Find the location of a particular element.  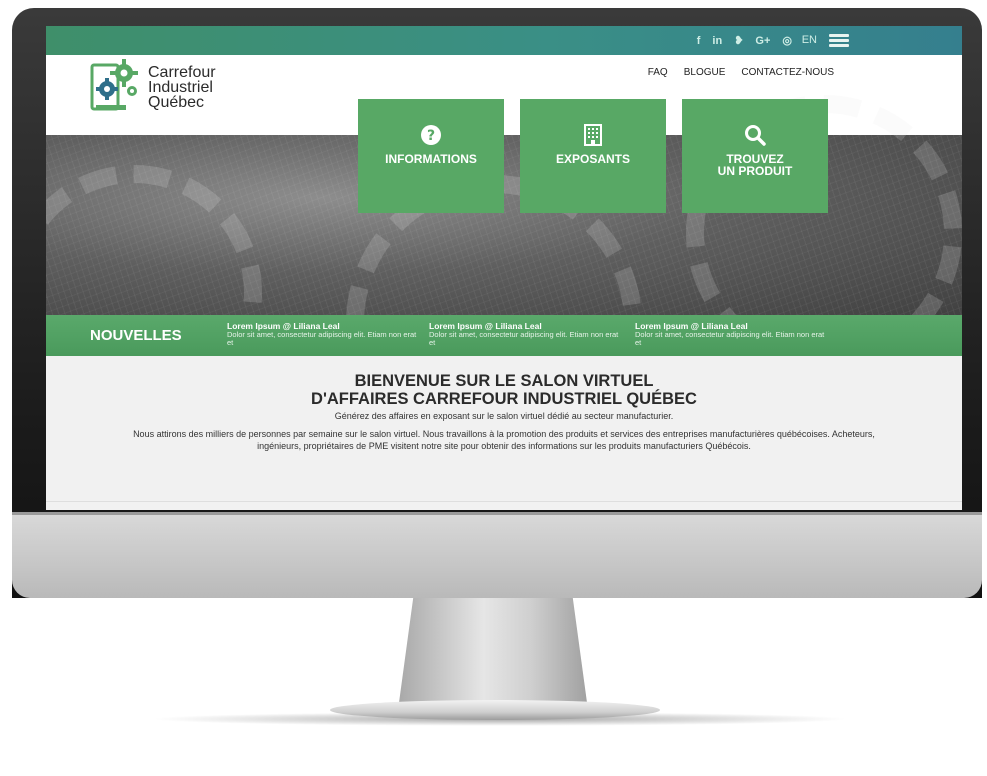

linkedin-icon: in is located at coordinates (717, 41).